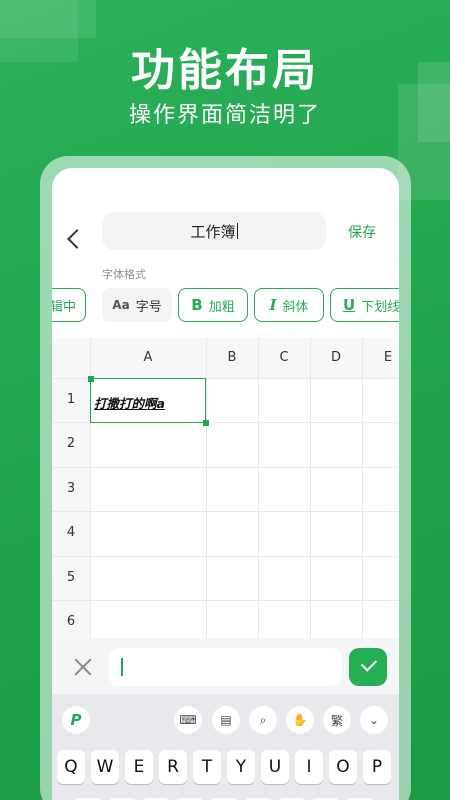 The image size is (450, 800). Describe the element at coordinates (374, 720) in the screenshot. I see `collapse-chevron-icon: ⌄` at that location.